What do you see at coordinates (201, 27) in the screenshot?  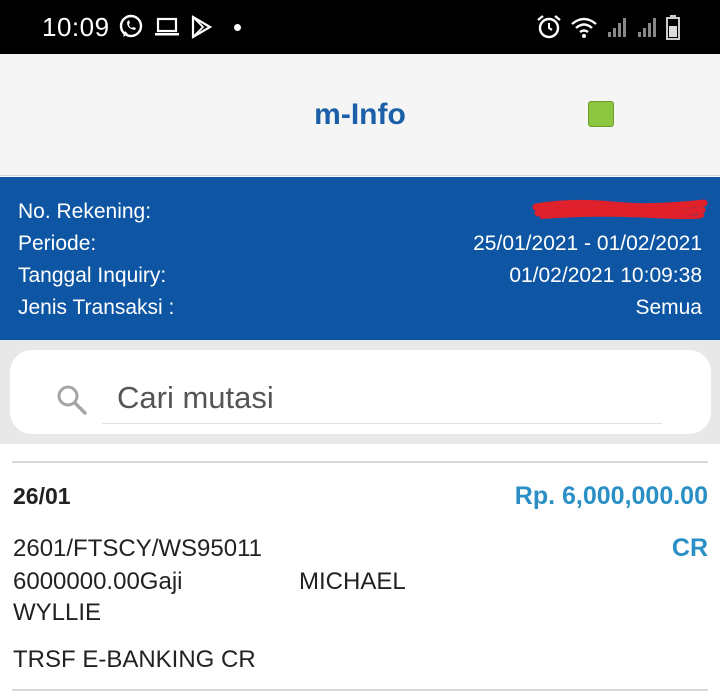 I see `play-store-icon` at bounding box center [201, 27].